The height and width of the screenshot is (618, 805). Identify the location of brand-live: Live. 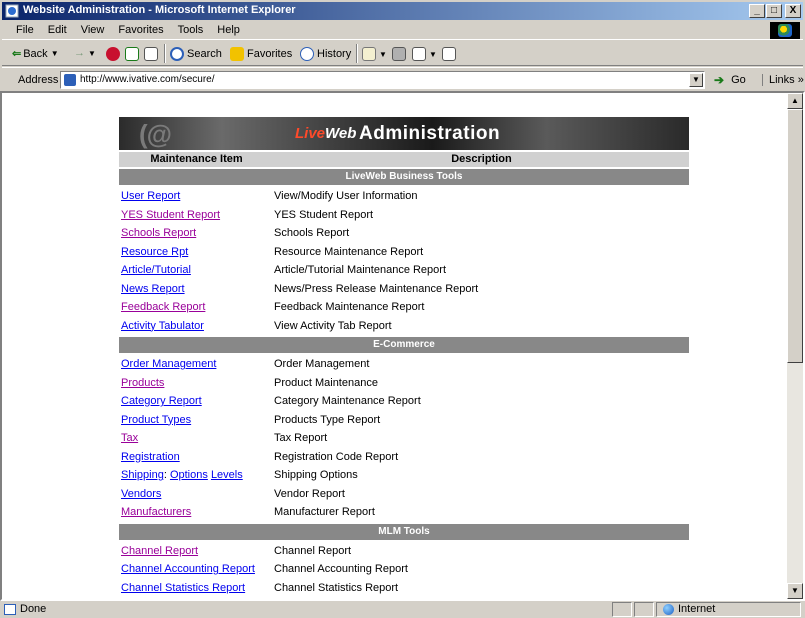
(310, 133).